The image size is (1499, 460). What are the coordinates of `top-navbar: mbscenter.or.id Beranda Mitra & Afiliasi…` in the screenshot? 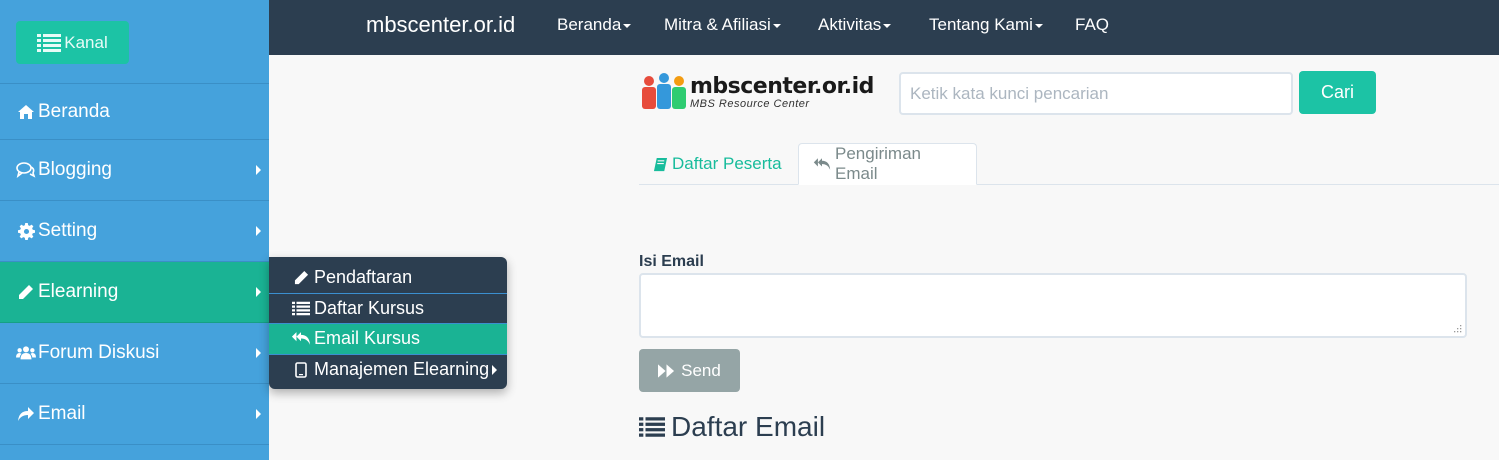 It's located at (884, 27).